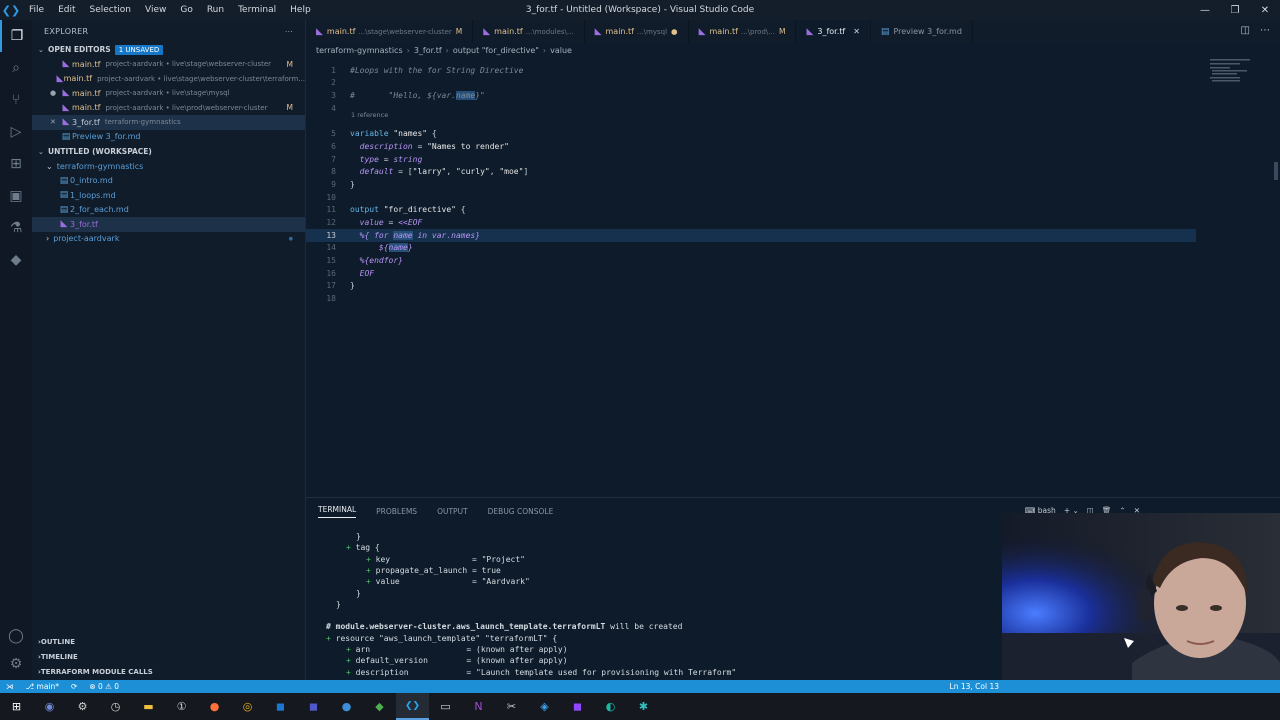 Image resolution: width=1280 pixels, height=720 pixels. What do you see at coordinates (577, 706) in the screenshot?
I see `twitch-icon: ◼` at bounding box center [577, 706].